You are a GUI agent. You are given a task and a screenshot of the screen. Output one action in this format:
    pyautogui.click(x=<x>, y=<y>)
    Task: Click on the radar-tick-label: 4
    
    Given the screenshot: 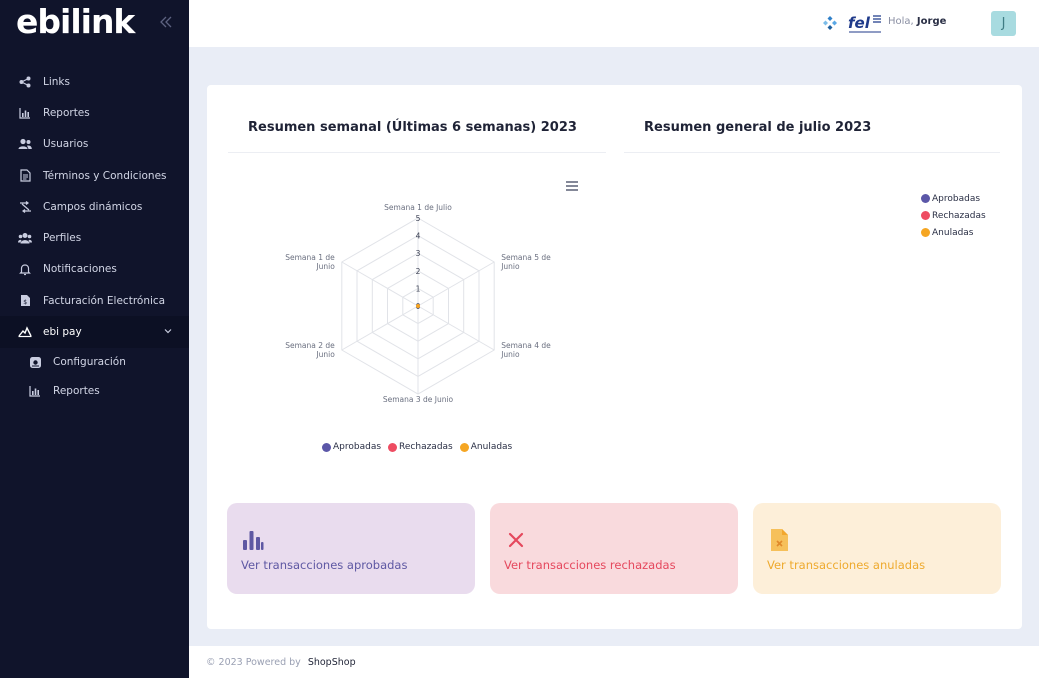 What is the action you would take?
    pyautogui.click(x=418, y=236)
    